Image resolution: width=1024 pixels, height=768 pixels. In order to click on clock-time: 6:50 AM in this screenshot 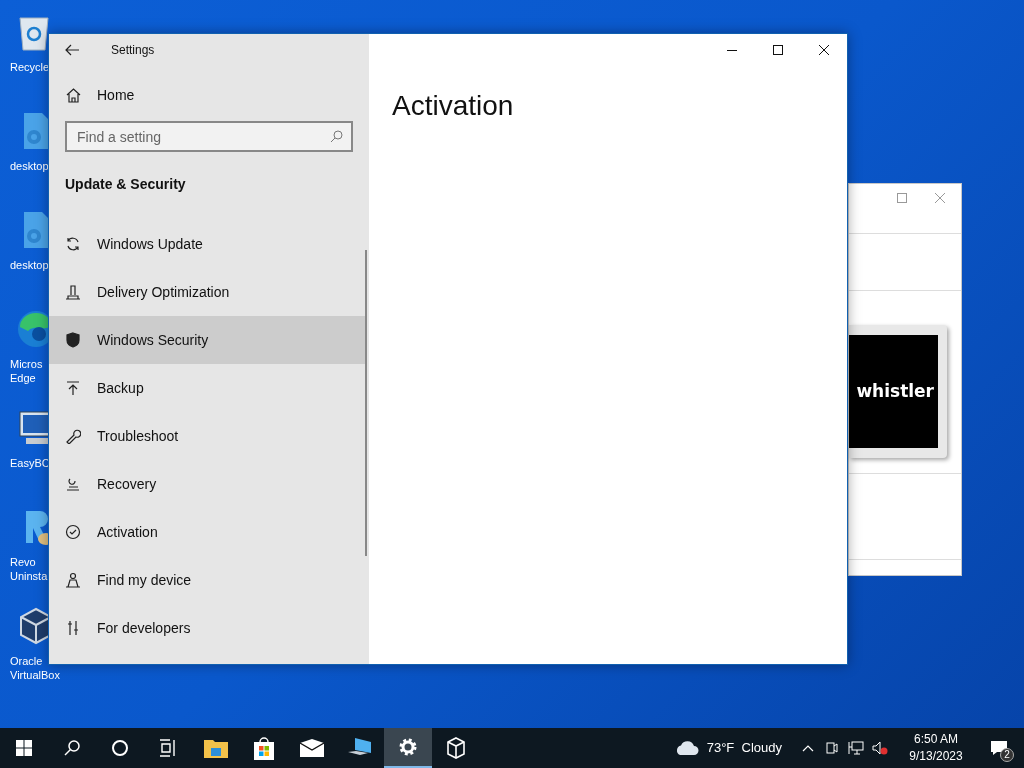, I will do `click(936, 739)`.